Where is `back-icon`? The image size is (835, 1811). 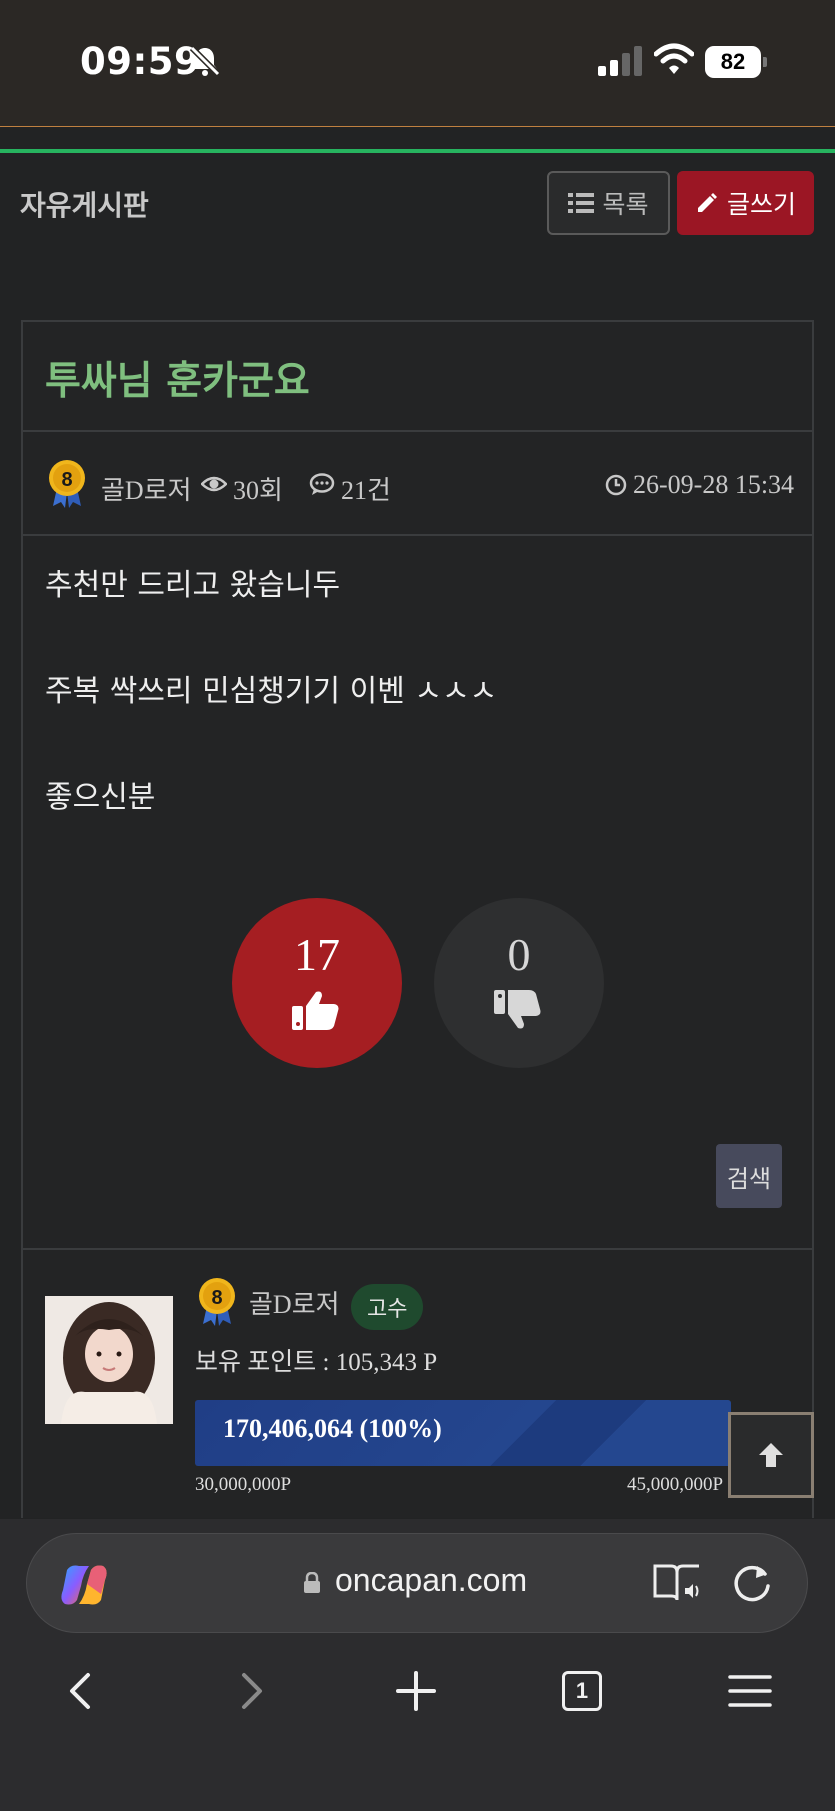
back-icon is located at coordinates (82, 1691).